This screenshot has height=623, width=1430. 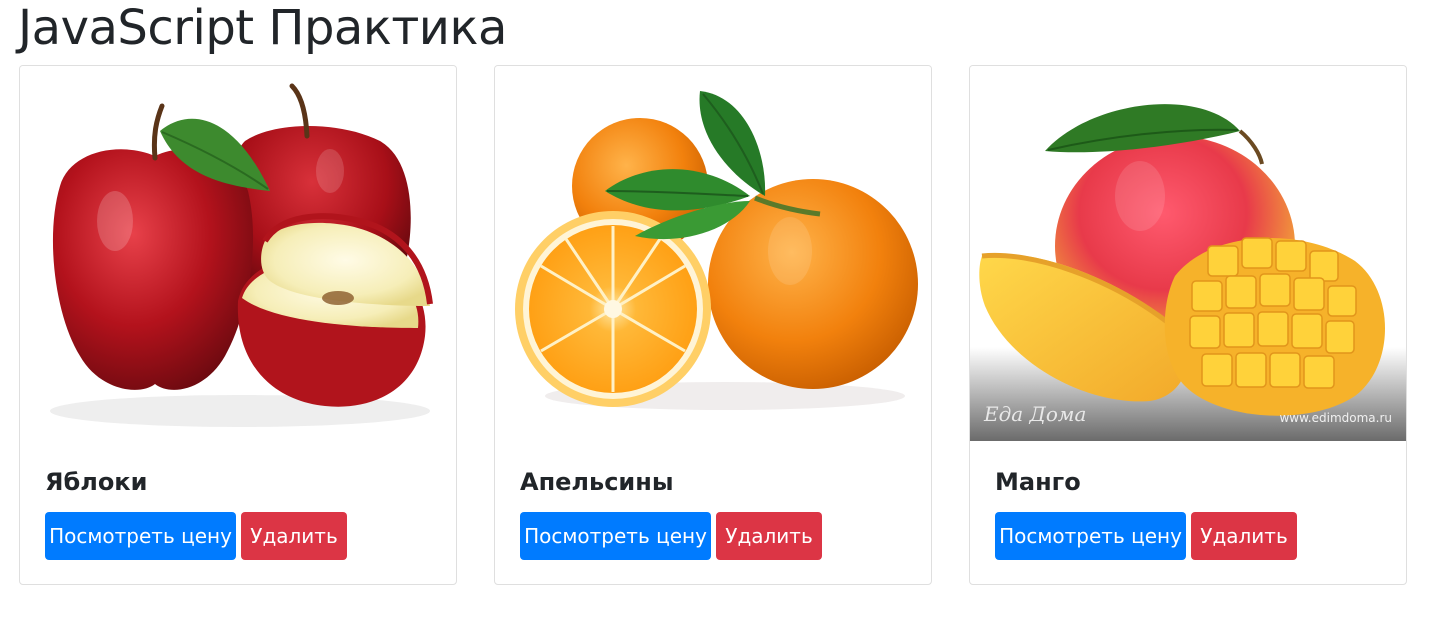 I want to click on page-title: JavaScript Практика, so click(x=262, y=28).